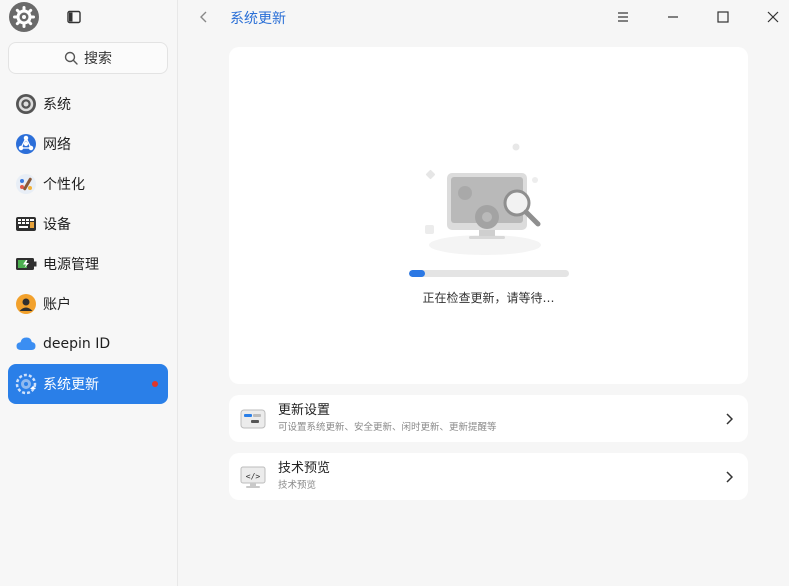 The width and height of the screenshot is (789, 586). Describe the element at coordinates (88, 304) in the screenshot. I see `sidebar-item-account: 账户` at that location.